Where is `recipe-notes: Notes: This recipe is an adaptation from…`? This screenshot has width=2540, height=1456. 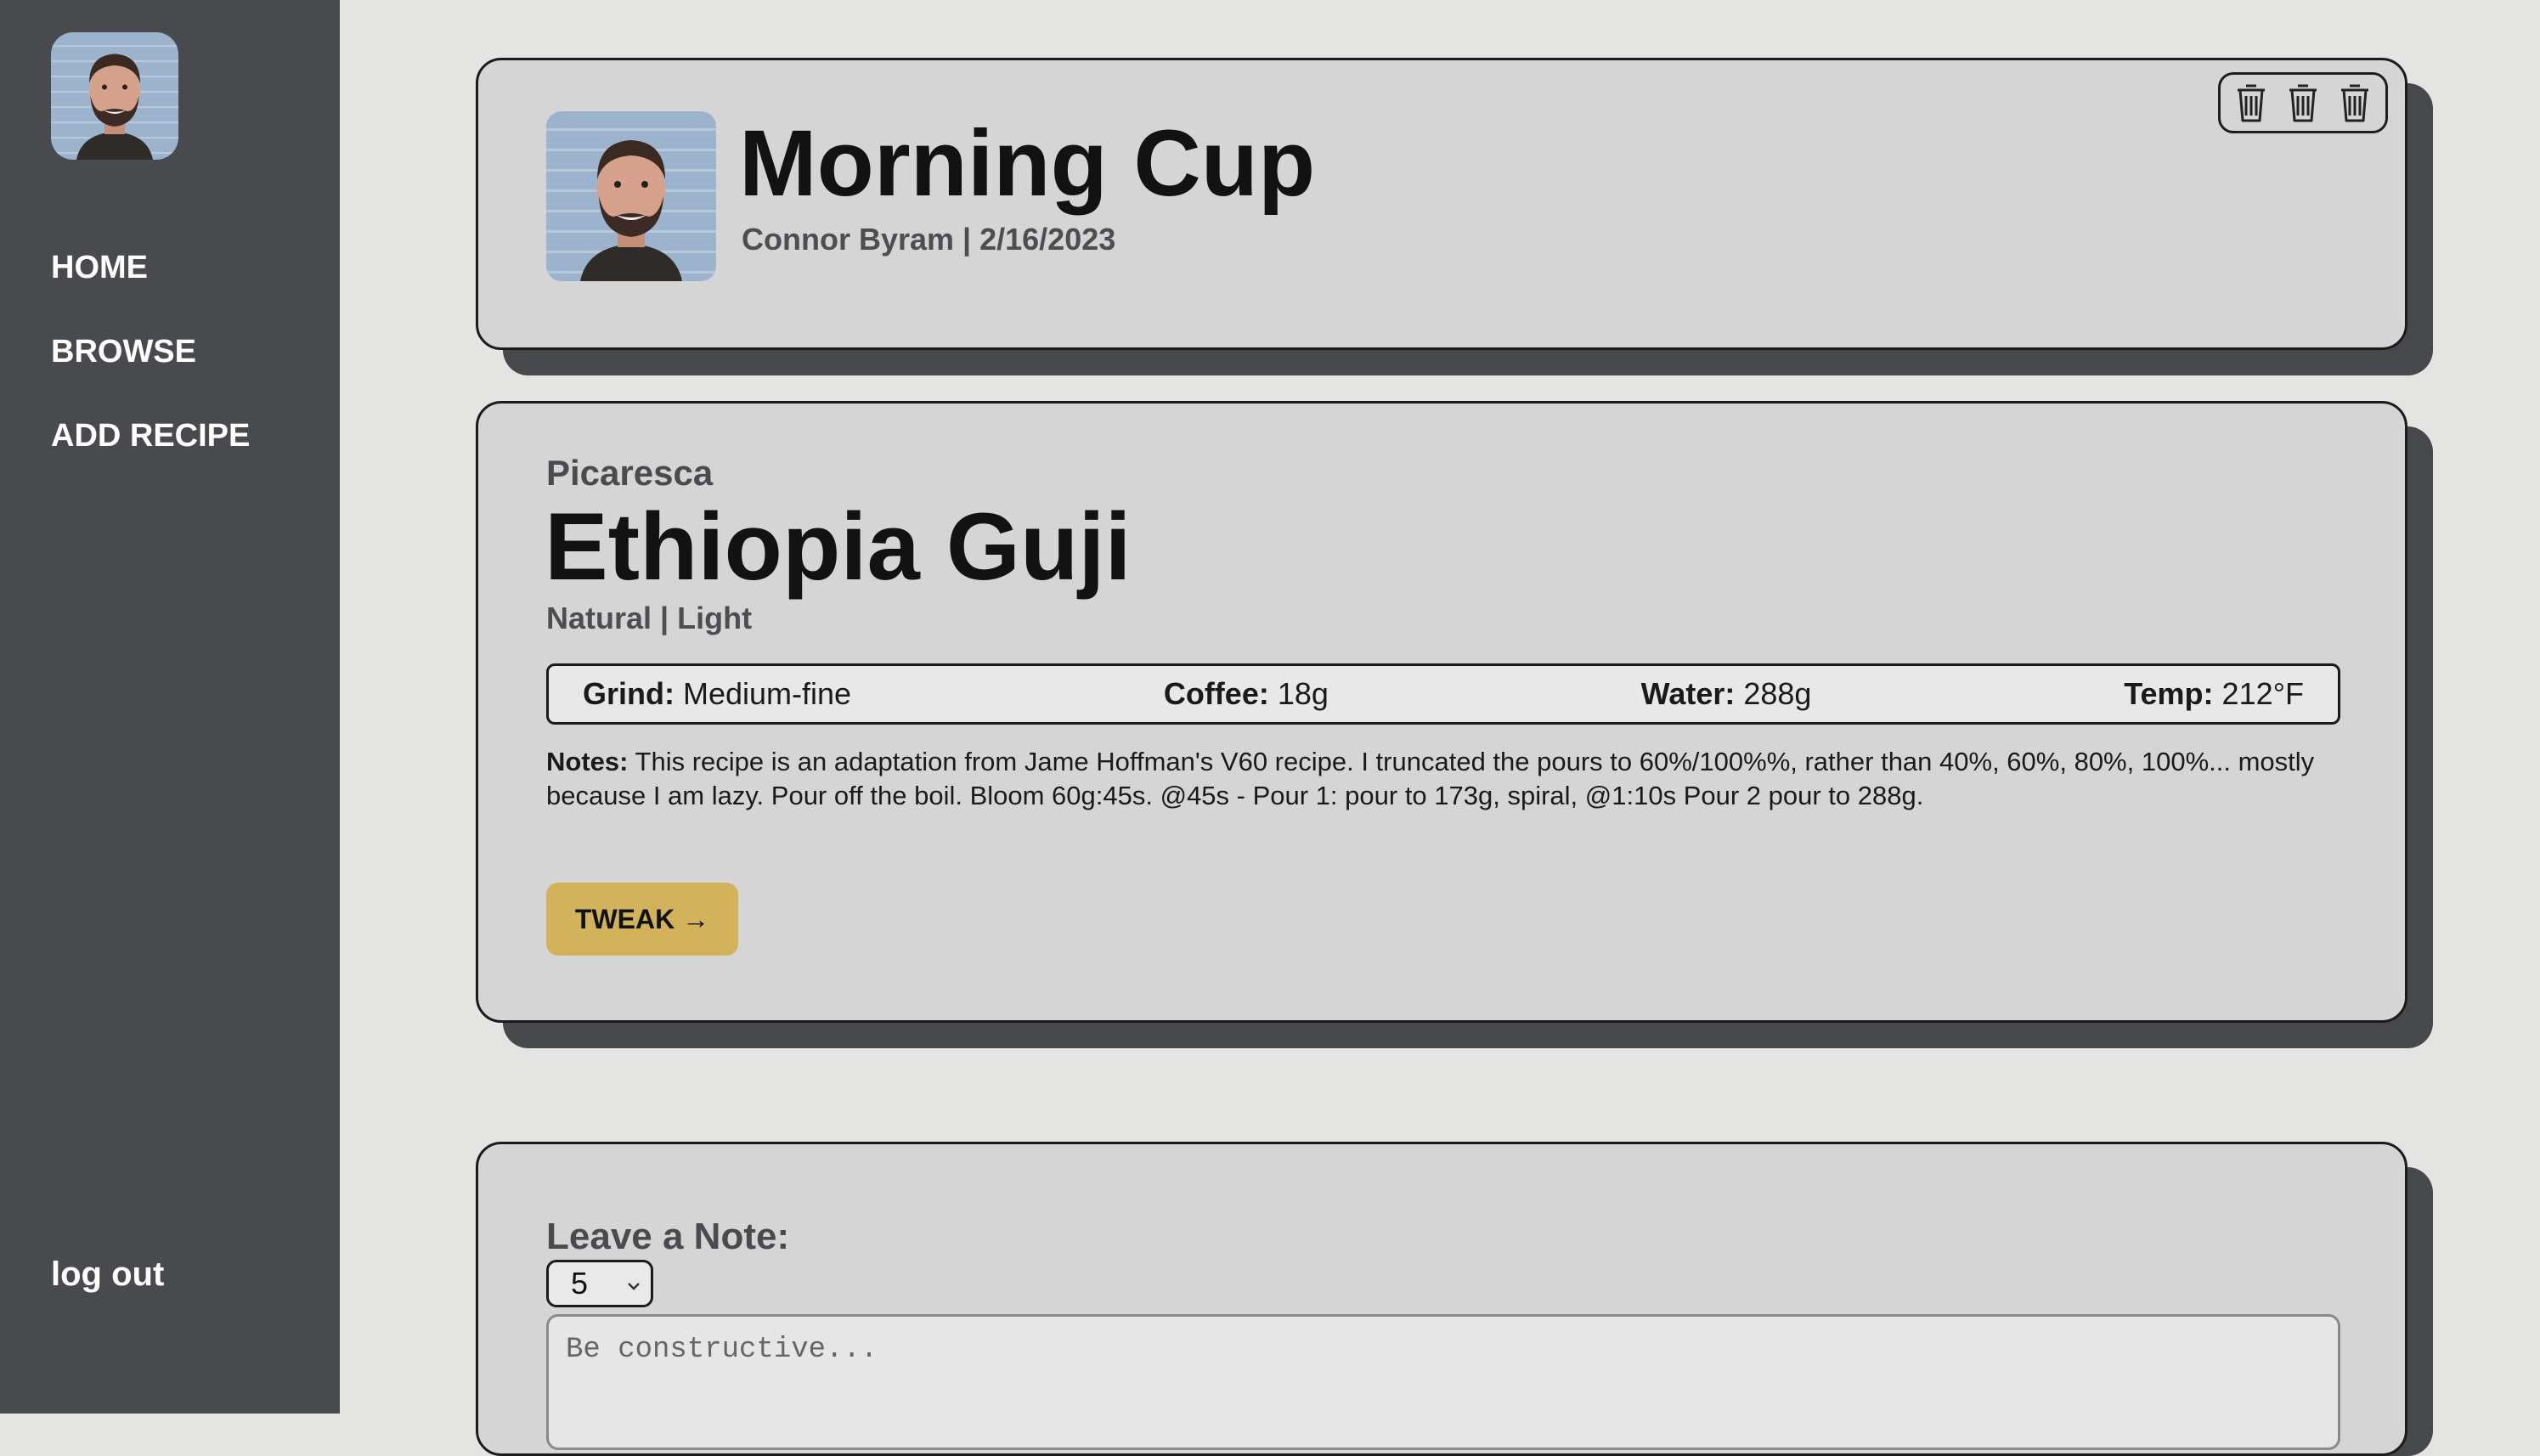
recipe-notes: Notes: This recipe is an adaptation from… is located at coordinates (1443, 779).